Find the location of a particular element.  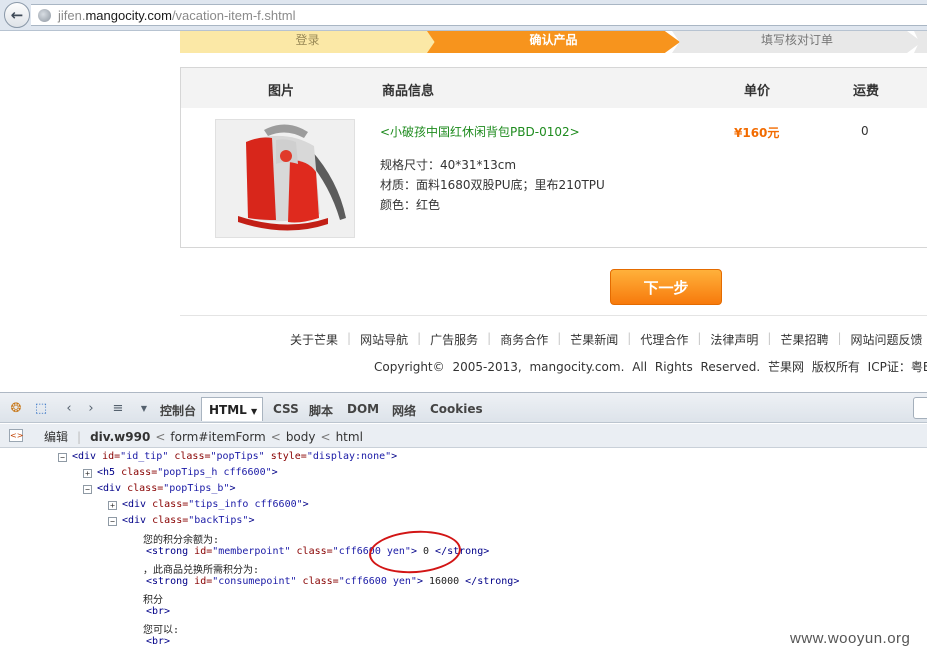

product-size: 规格尺寸：40*31*13cm is located at coordinates (448, 165).